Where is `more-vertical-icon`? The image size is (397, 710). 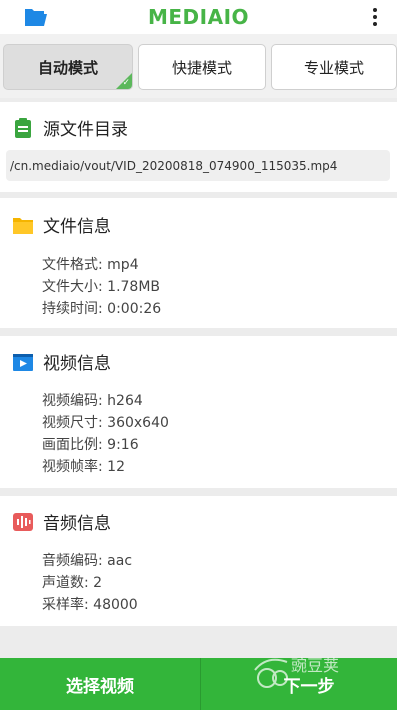 more-vertical-icon is located at coordinates (375, 17).